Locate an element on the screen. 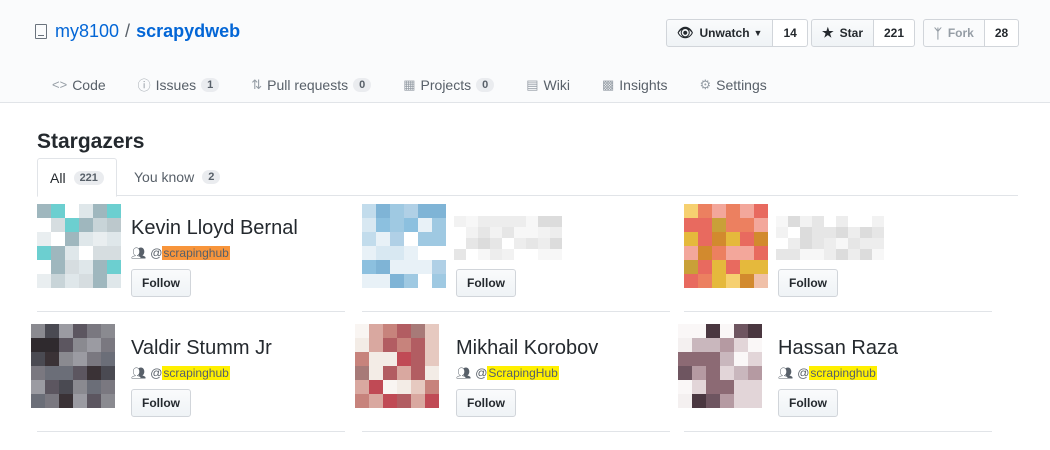 Image resolution: width=1050 pixels, height=450 pixels. redacted-name is located at coordinates (508, 238).